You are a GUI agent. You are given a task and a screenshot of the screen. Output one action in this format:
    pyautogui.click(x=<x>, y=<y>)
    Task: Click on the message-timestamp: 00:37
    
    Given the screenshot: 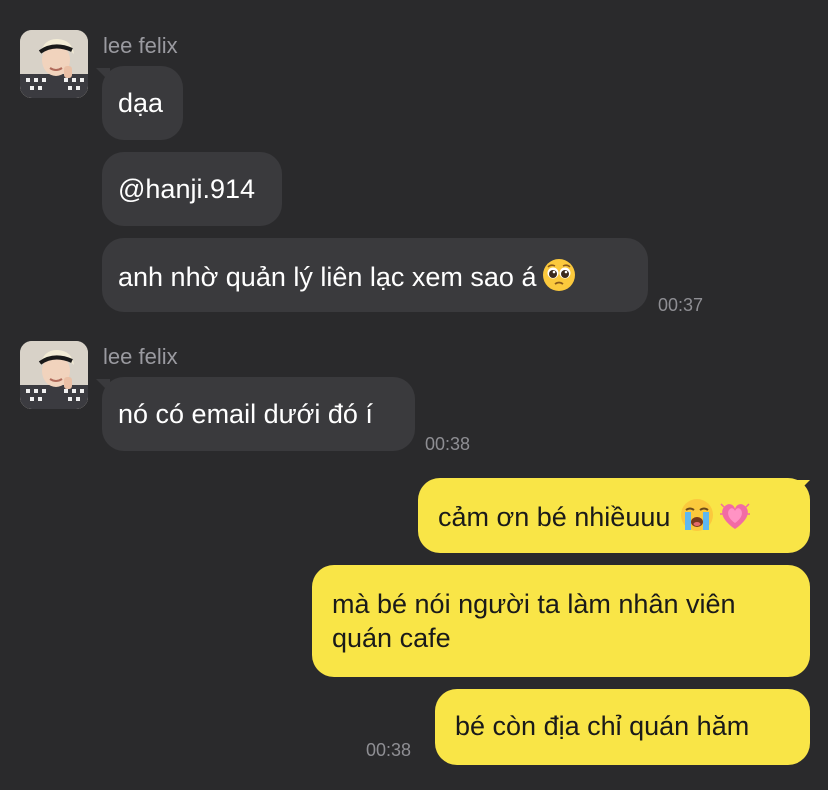 What is the action you would take?
    pyautogui.click(x=681, y=305)
    